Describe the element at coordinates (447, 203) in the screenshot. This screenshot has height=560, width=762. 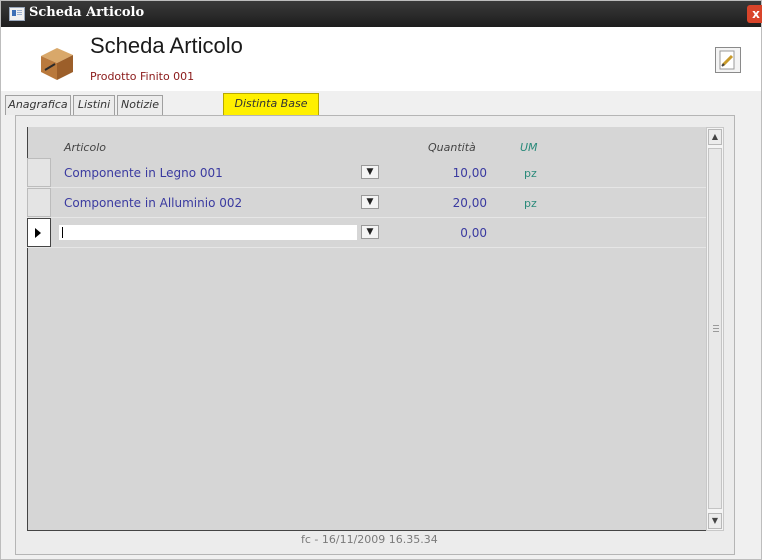
I see `quantita-cell: 20,00` at that location.